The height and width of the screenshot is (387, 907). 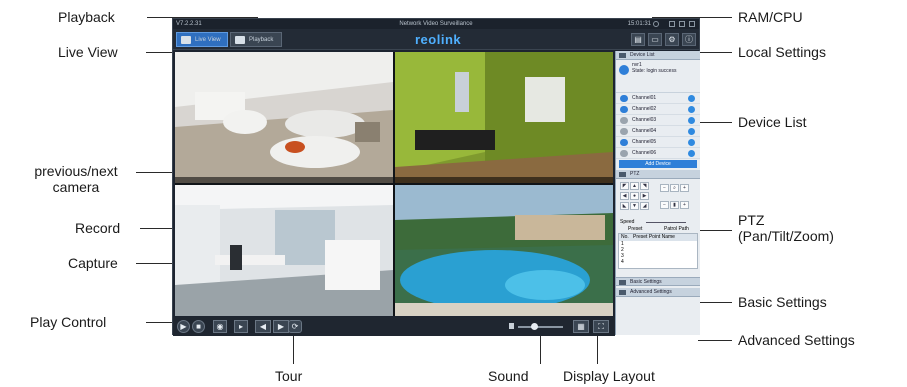 What do you see at coordinates (86, 17) in the screenshot?
I see `playback-label: Playback` at bounding box center [86, 17].